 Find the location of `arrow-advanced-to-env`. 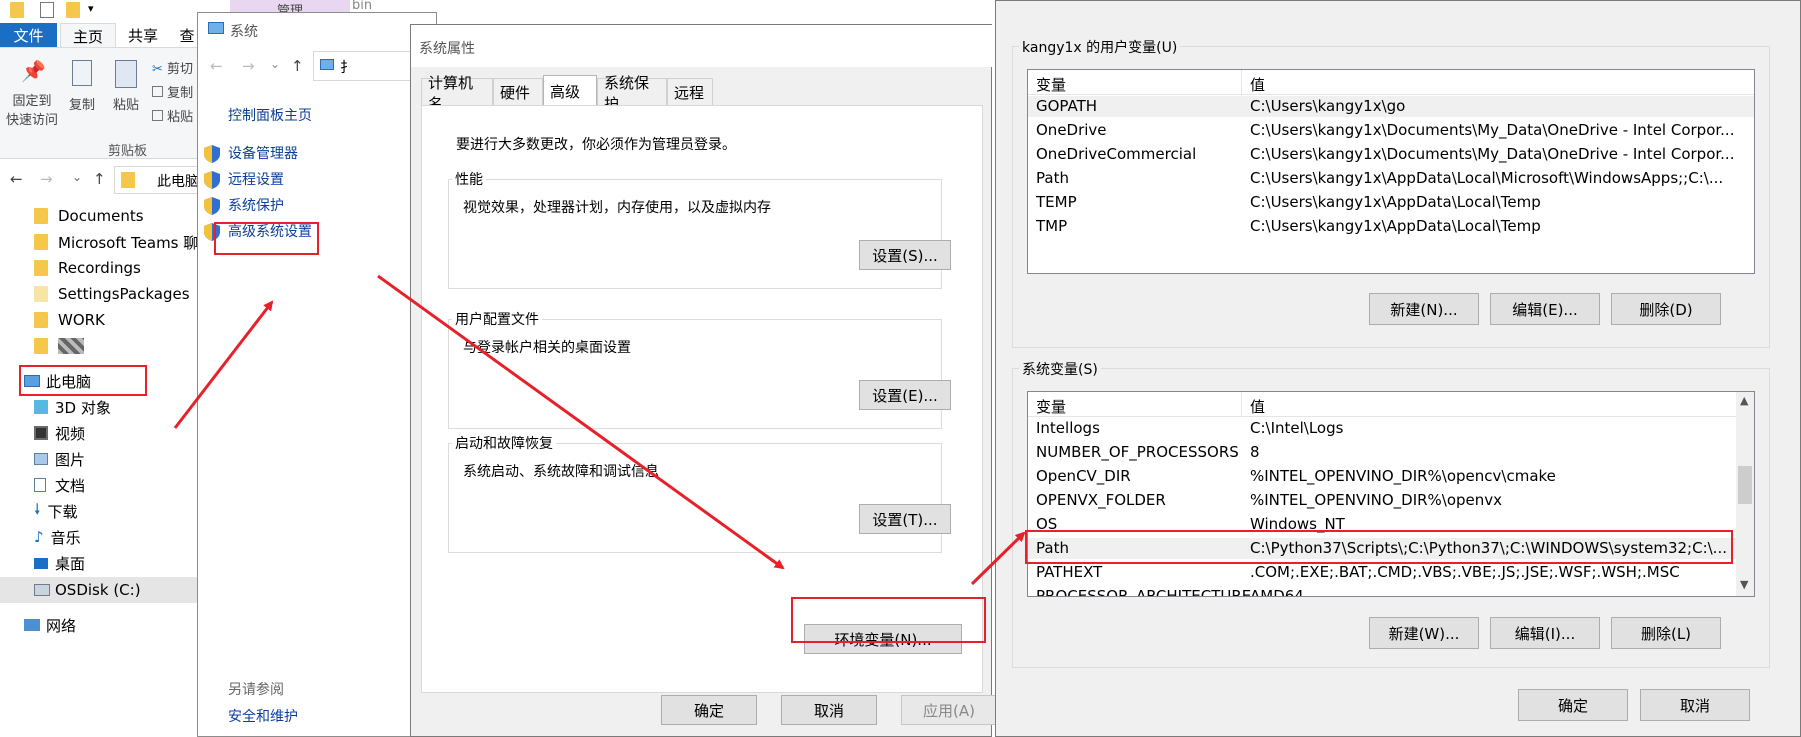

arrow-advanced-to-env is located at coordinates (581, 422).